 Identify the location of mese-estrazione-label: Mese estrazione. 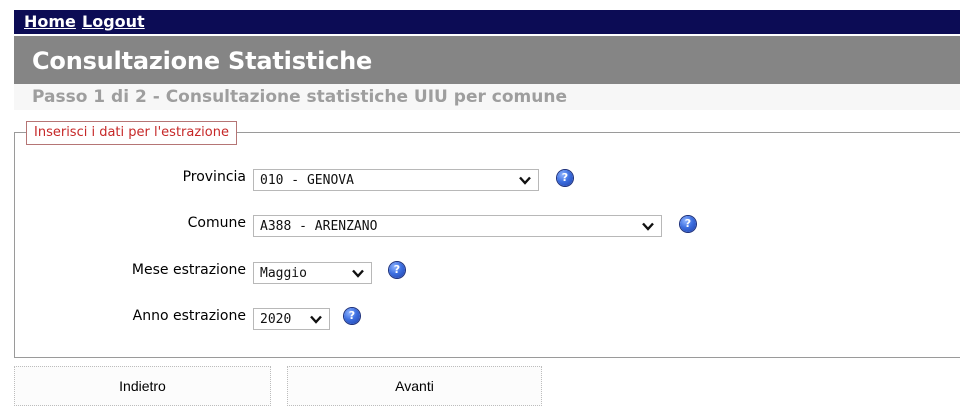
(188, 270).